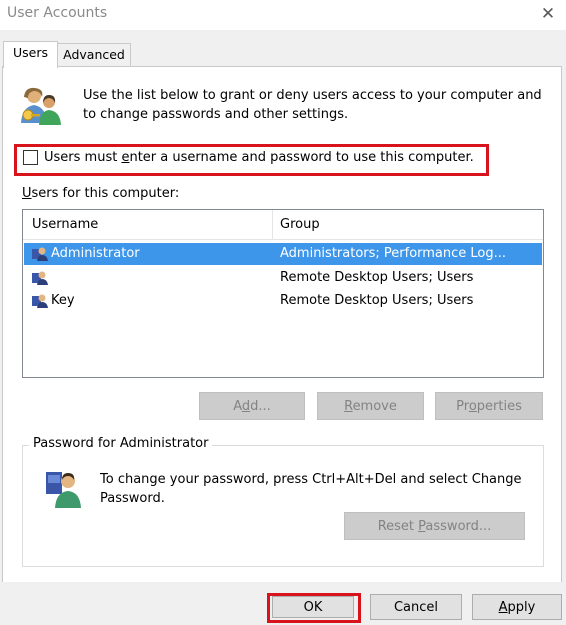 The height and width of the screenshot is (625, 566). What do you see at coordinates (517, 607) in the screenshot?
I see `apply-button: Apply` at bounding box center [517, 607].